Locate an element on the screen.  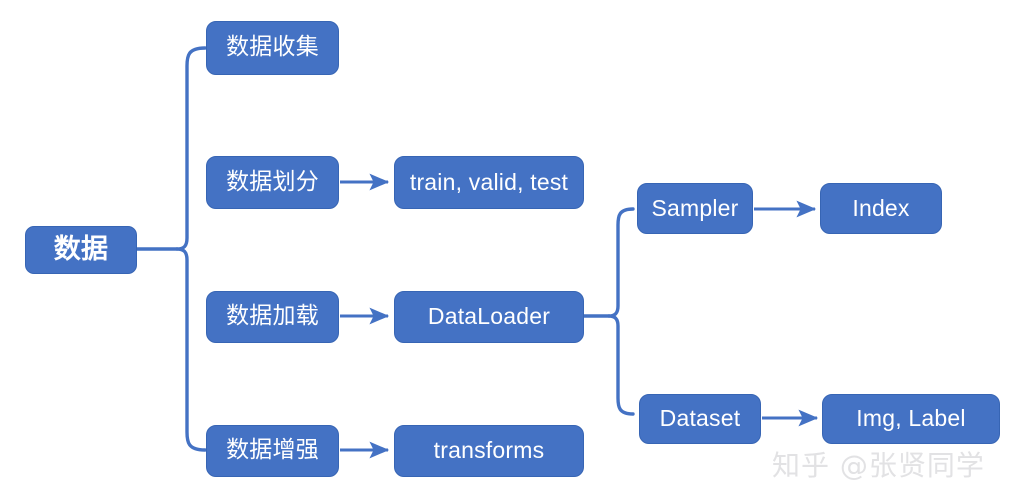
node-root-data-label: 数据 is located at coordinates (81, 250).